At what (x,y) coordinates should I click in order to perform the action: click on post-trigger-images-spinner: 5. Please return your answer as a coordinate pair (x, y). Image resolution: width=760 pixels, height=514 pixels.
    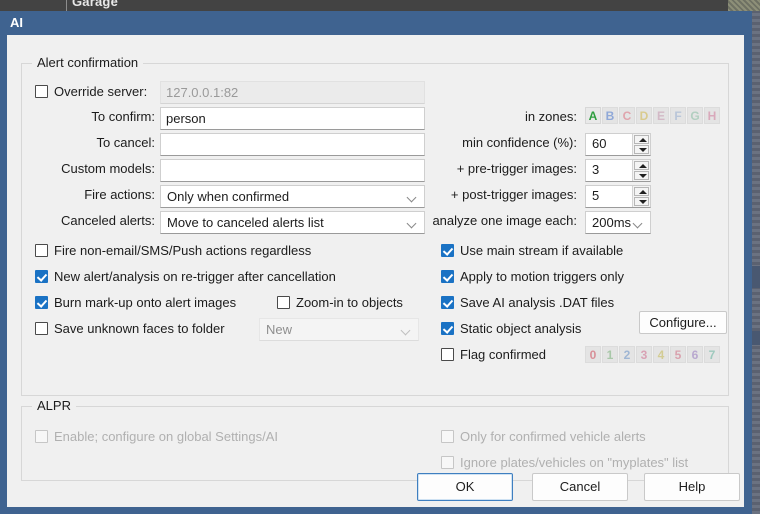
    Looking at the image, I should click on (618, 196).